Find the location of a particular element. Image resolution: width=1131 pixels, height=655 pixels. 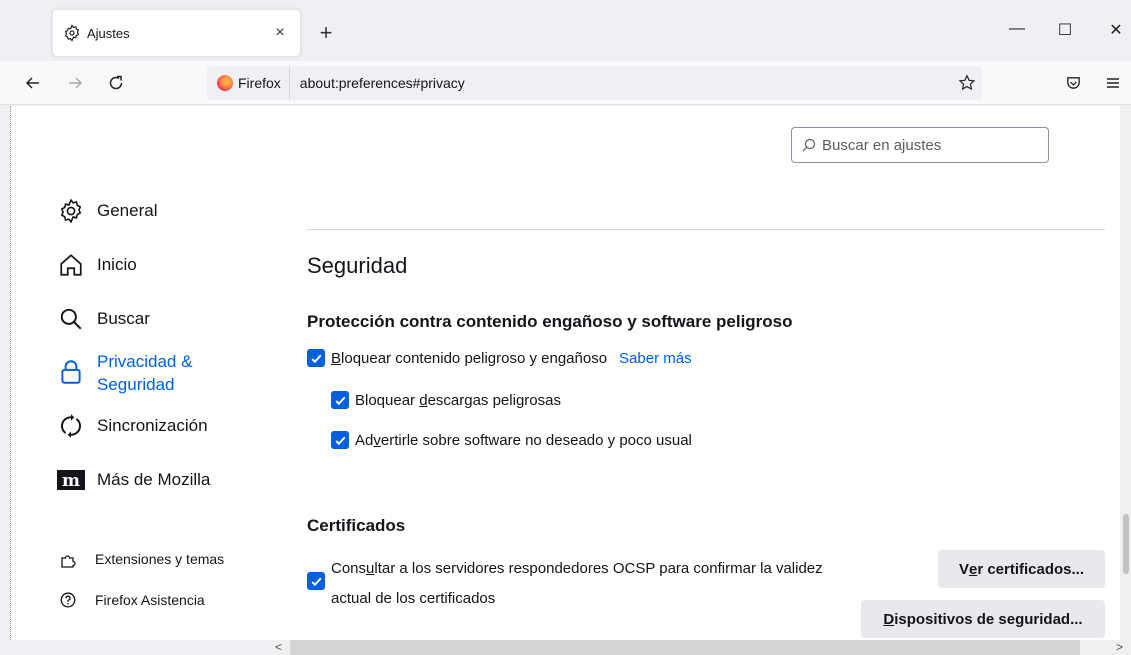

tab-close-button: × is located at coordinates (280, 33).